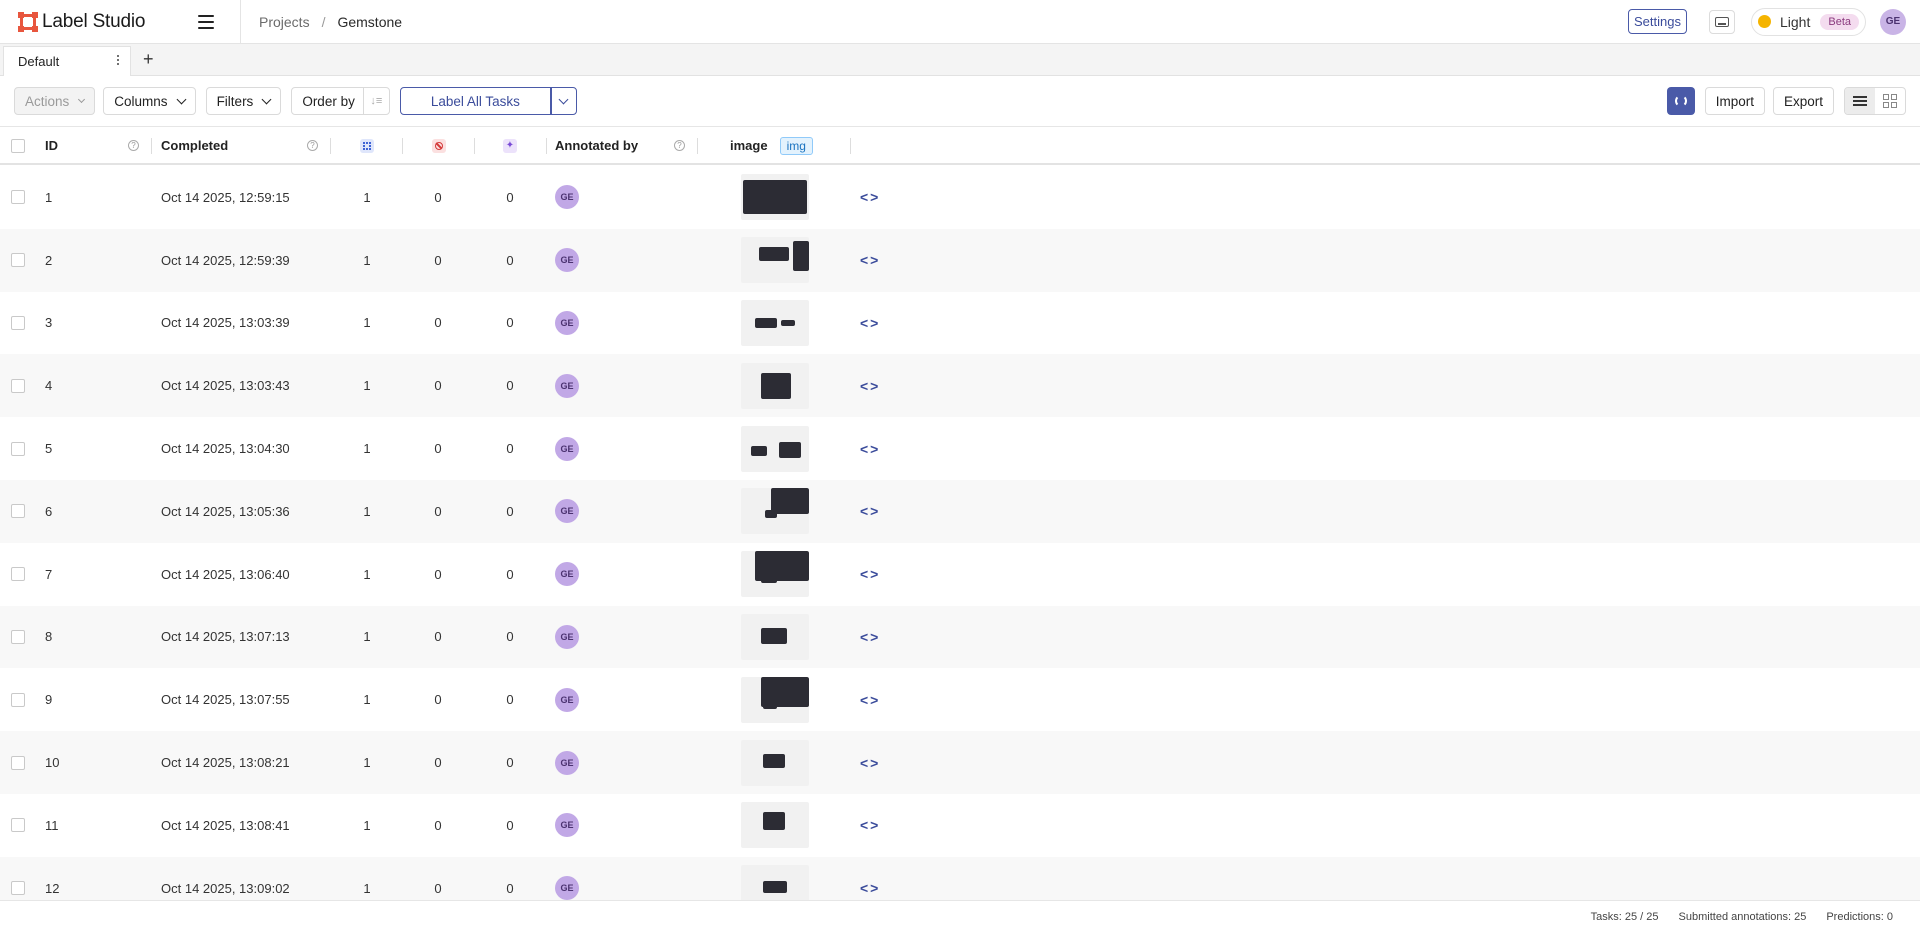 This screenshot has height=932, width=1920. Describe the element at coordinates (118, 61) in the screenshot. I see `tab-menu-icon` at that location.